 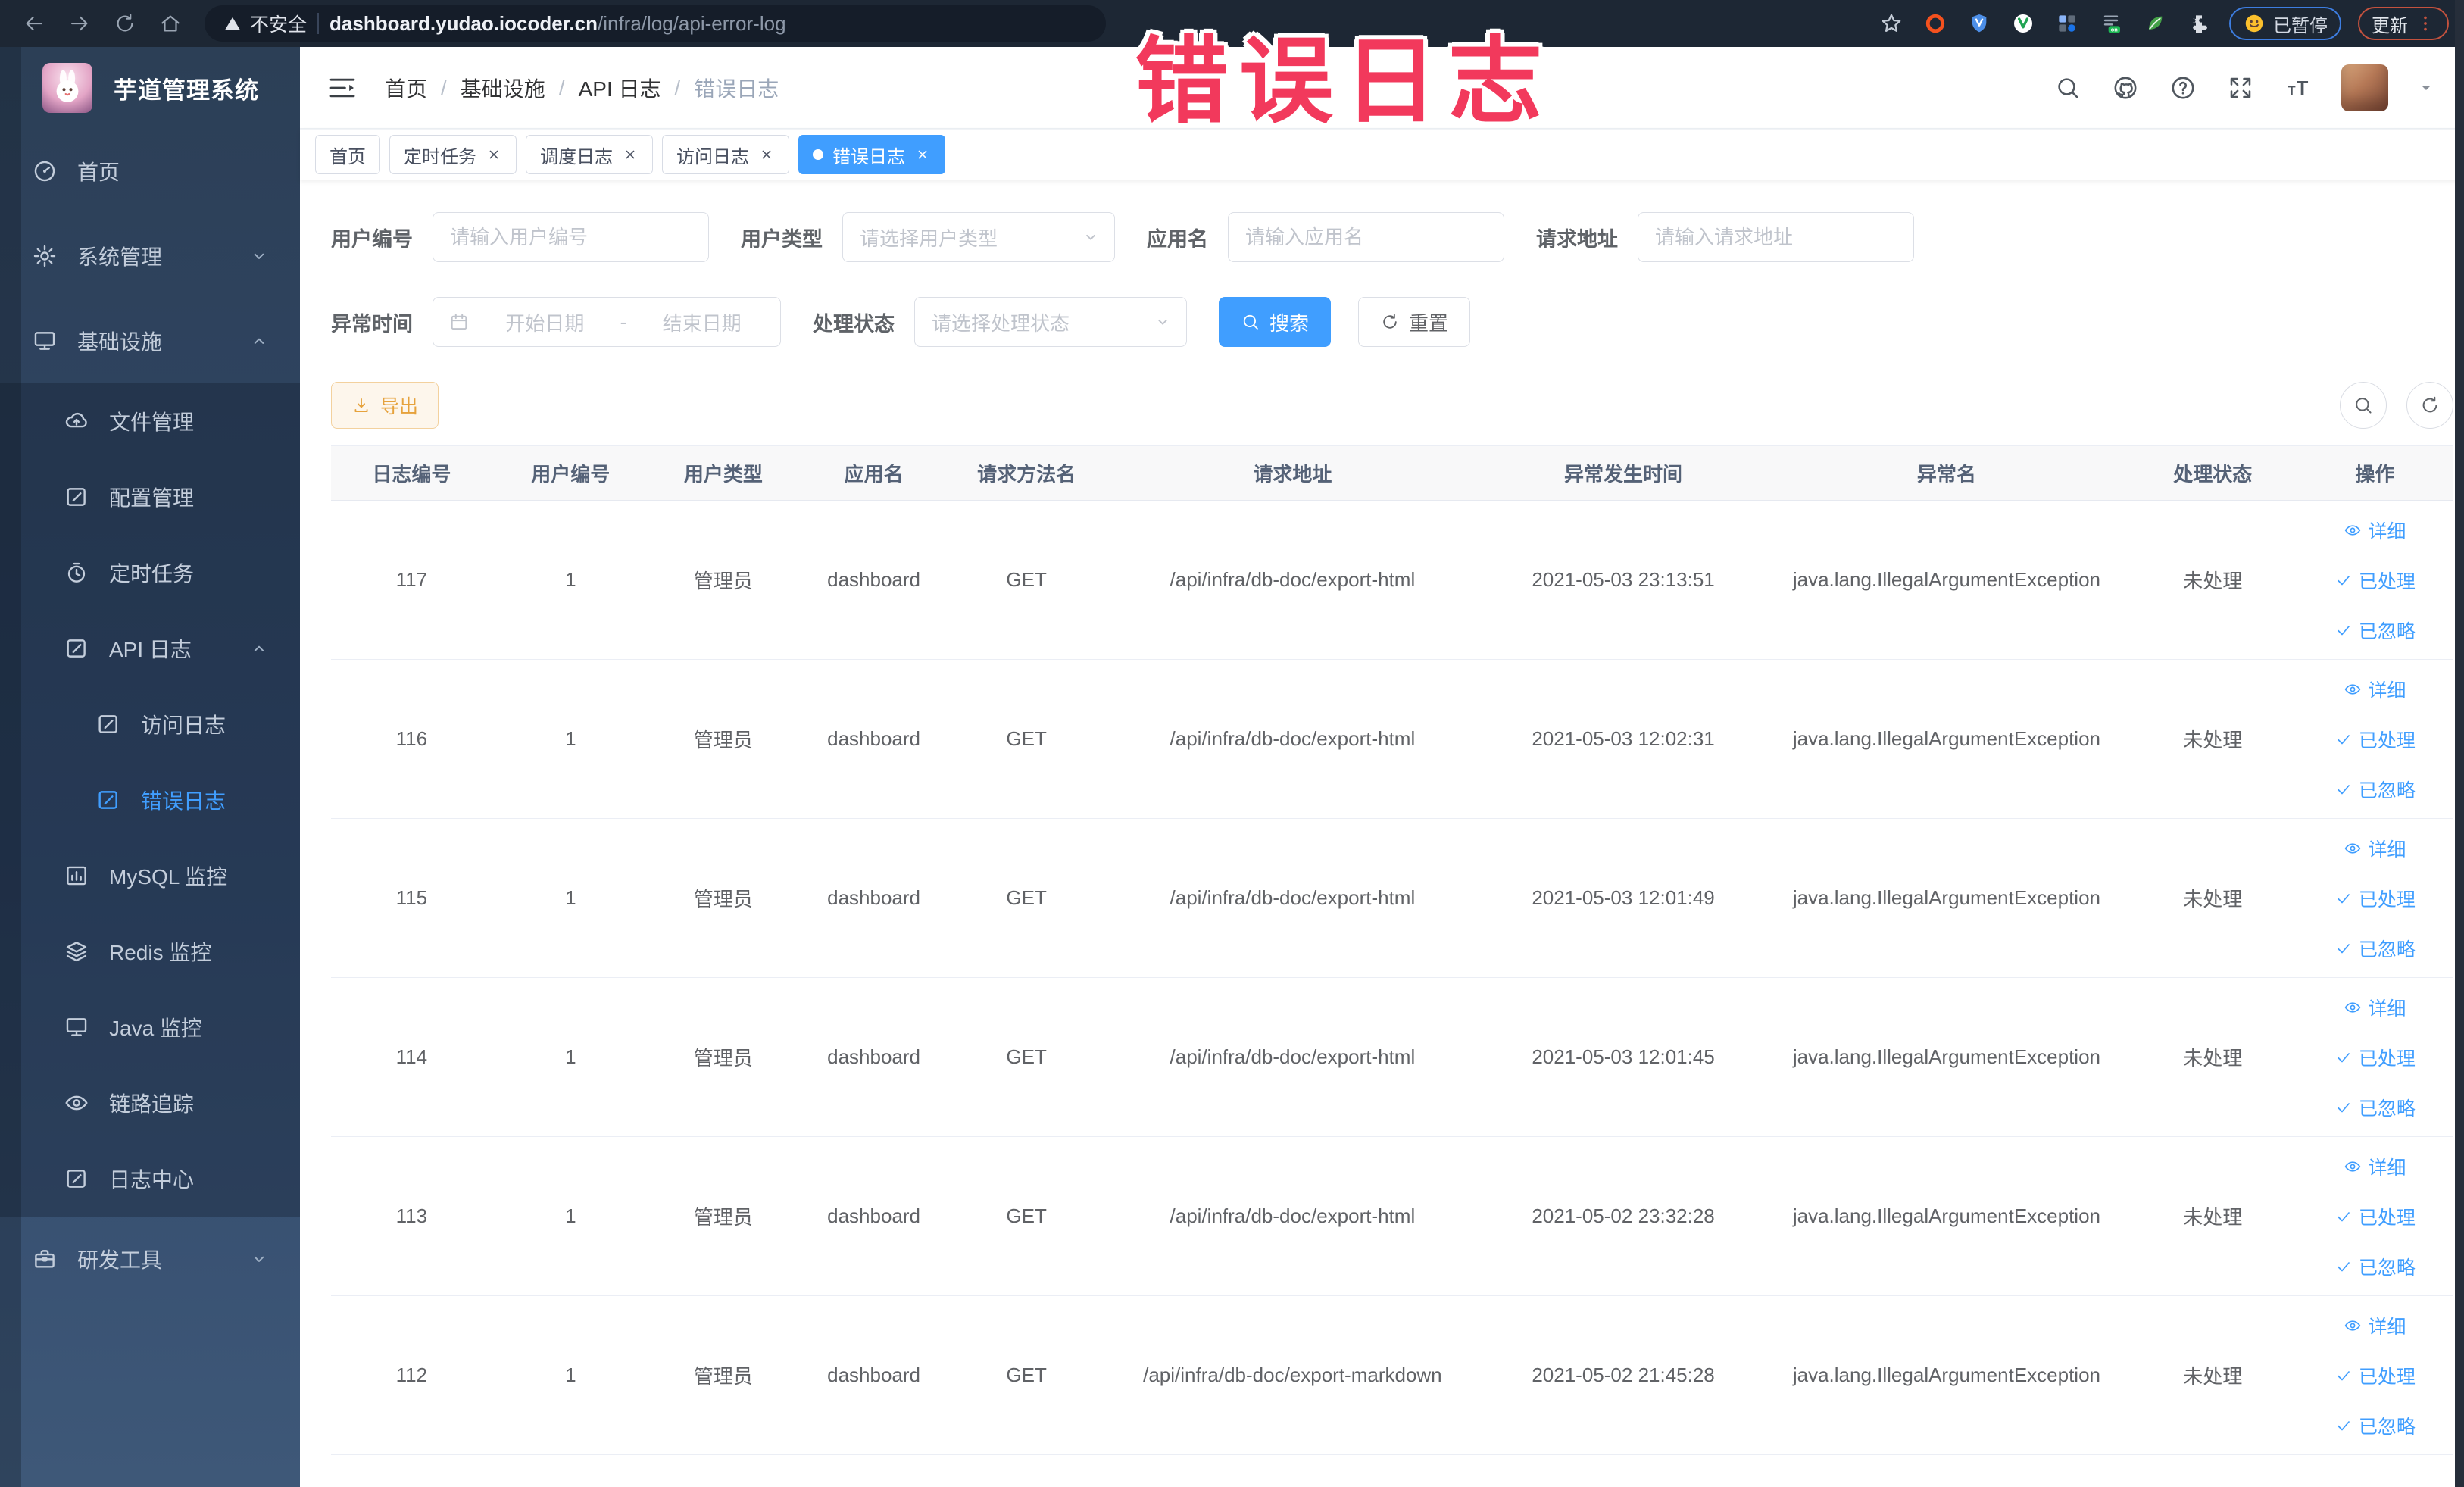 I want to click on sidebar-item-0: 首页, so click(x=150, y=171).